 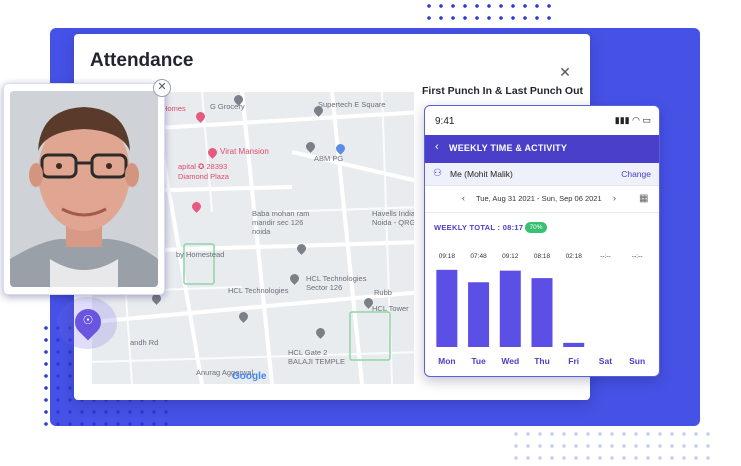 I want to click on user-icon: ⚇, so click(x=437, y=173).